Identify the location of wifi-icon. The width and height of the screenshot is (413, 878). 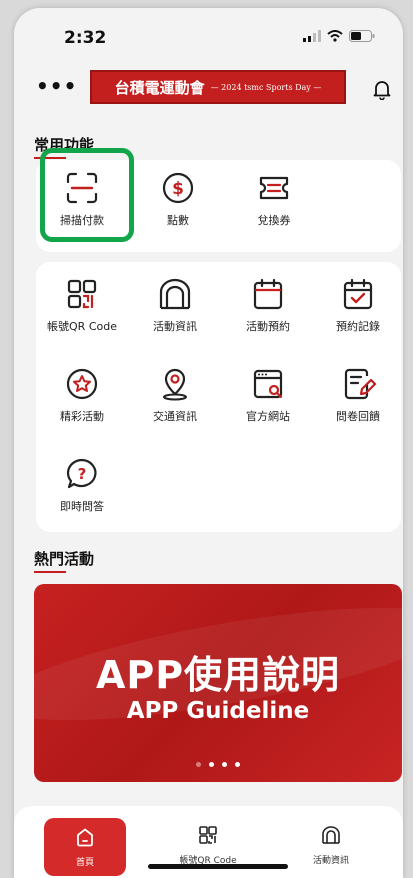
(335, 36).